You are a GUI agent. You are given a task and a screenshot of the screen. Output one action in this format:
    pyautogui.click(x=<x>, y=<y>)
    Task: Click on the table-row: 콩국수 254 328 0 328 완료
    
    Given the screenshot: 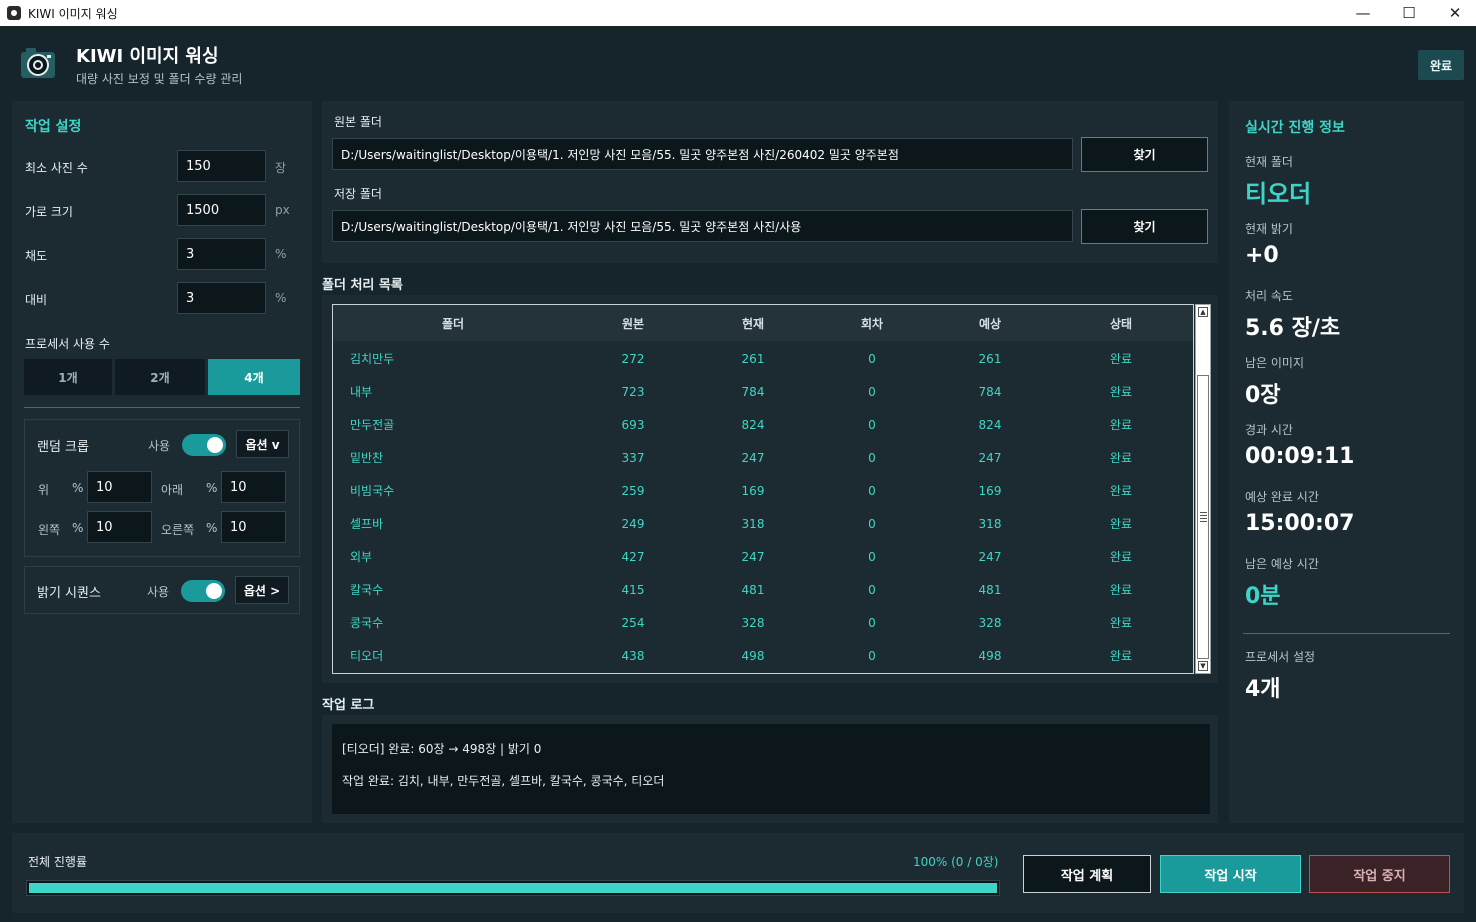 What is the action you would take?
    pyautogui.click(x=763, y=622)
    